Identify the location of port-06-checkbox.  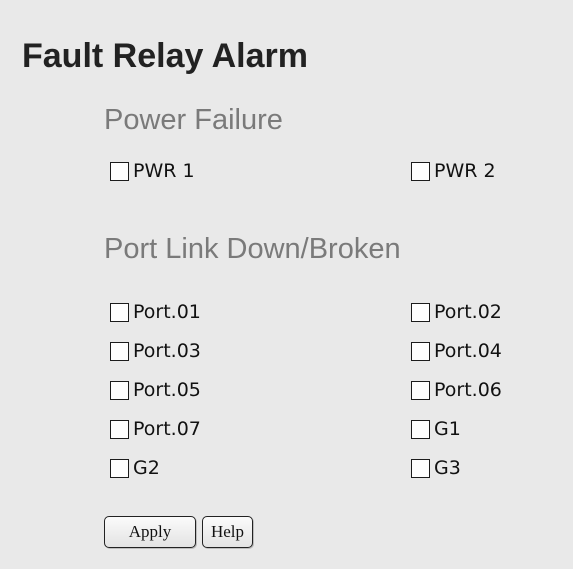
(420, 390).